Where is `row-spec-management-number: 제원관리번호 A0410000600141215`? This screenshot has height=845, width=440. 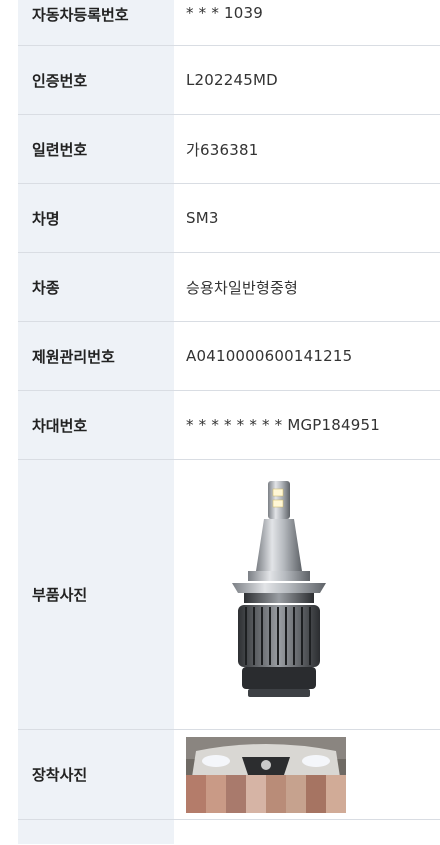 row-spec-management-number: 제원관리번호 A0410000600141215 is located at coordinates (220, 356).